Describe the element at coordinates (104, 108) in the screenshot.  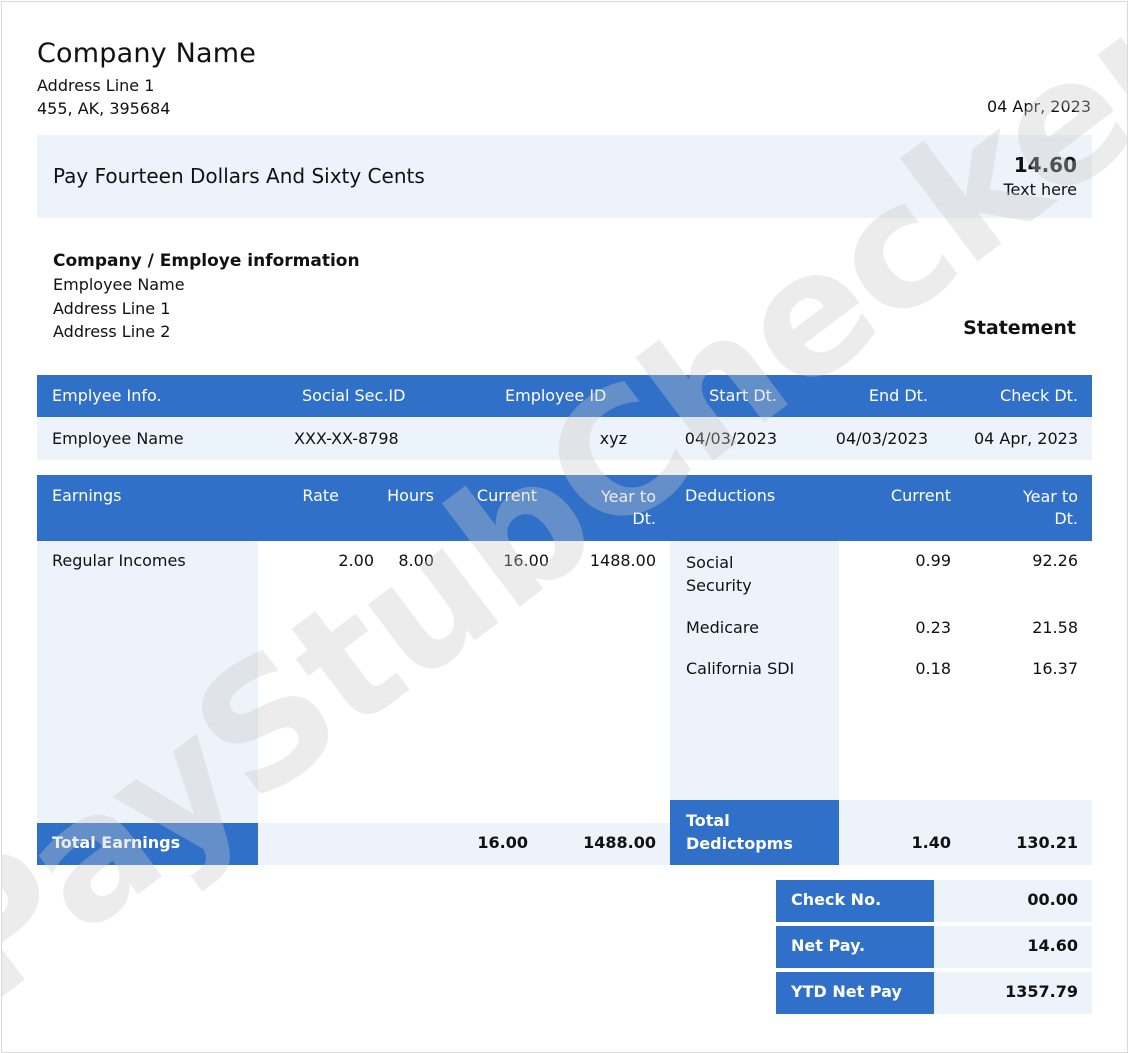
I see `company-address-line2: 455, AK, 395684` at that location.